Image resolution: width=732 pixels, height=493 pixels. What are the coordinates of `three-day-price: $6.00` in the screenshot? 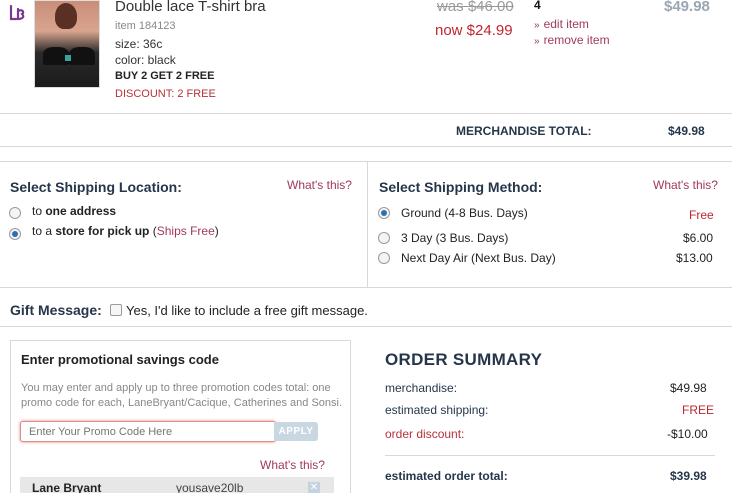 It's located at (698, 238).